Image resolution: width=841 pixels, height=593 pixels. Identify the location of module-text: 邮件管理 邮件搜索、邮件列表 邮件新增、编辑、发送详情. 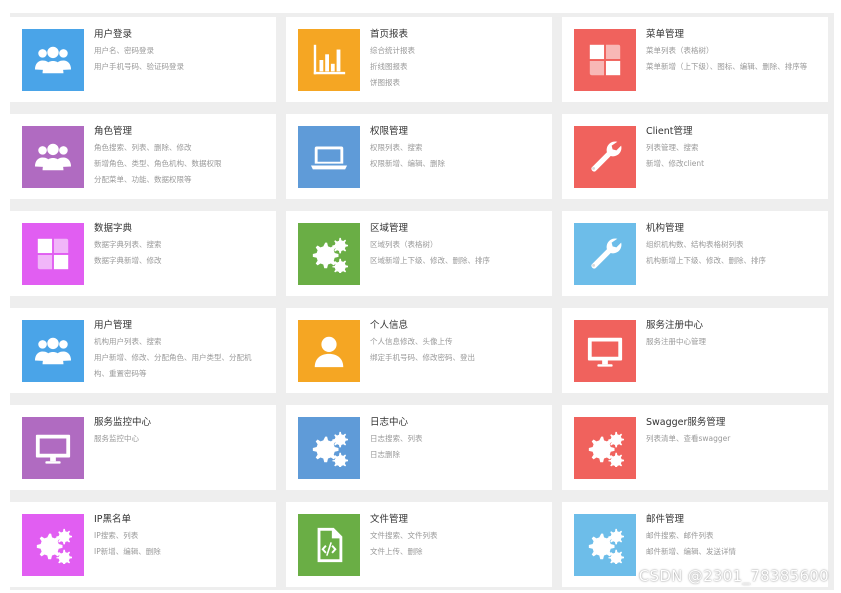
(731, 536).